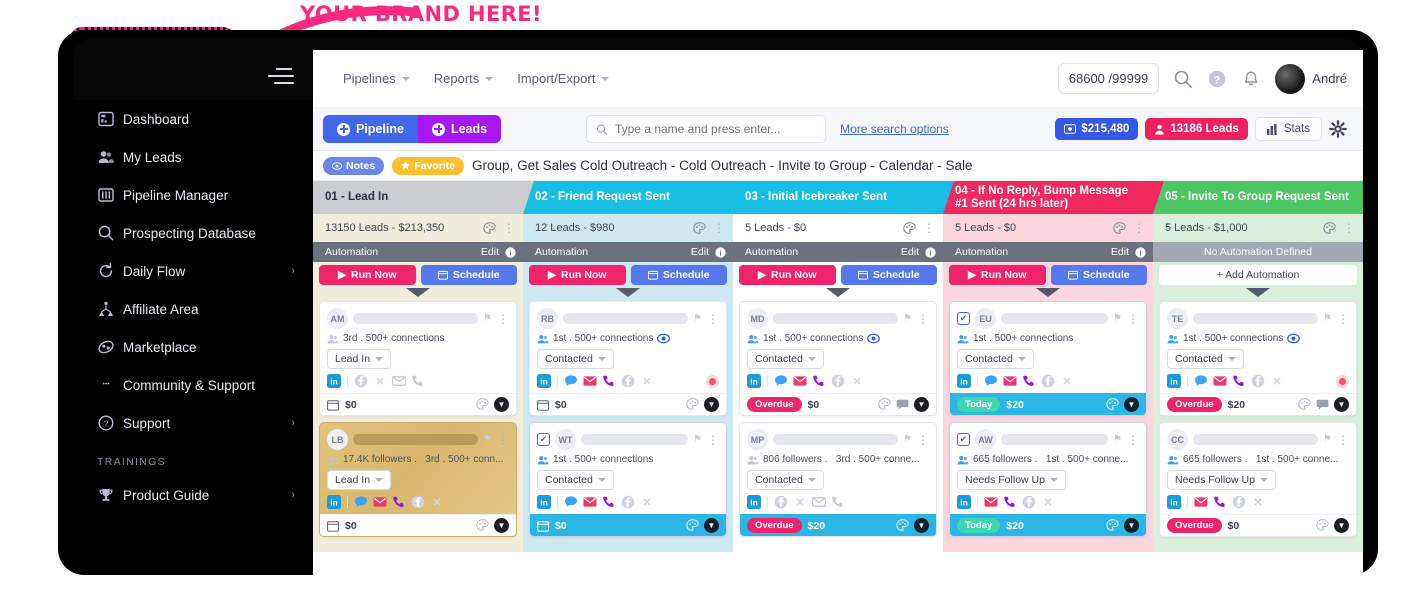  I want to click on sidebar-item-affiliate-area: Affiliate Area, so click(193, 309).